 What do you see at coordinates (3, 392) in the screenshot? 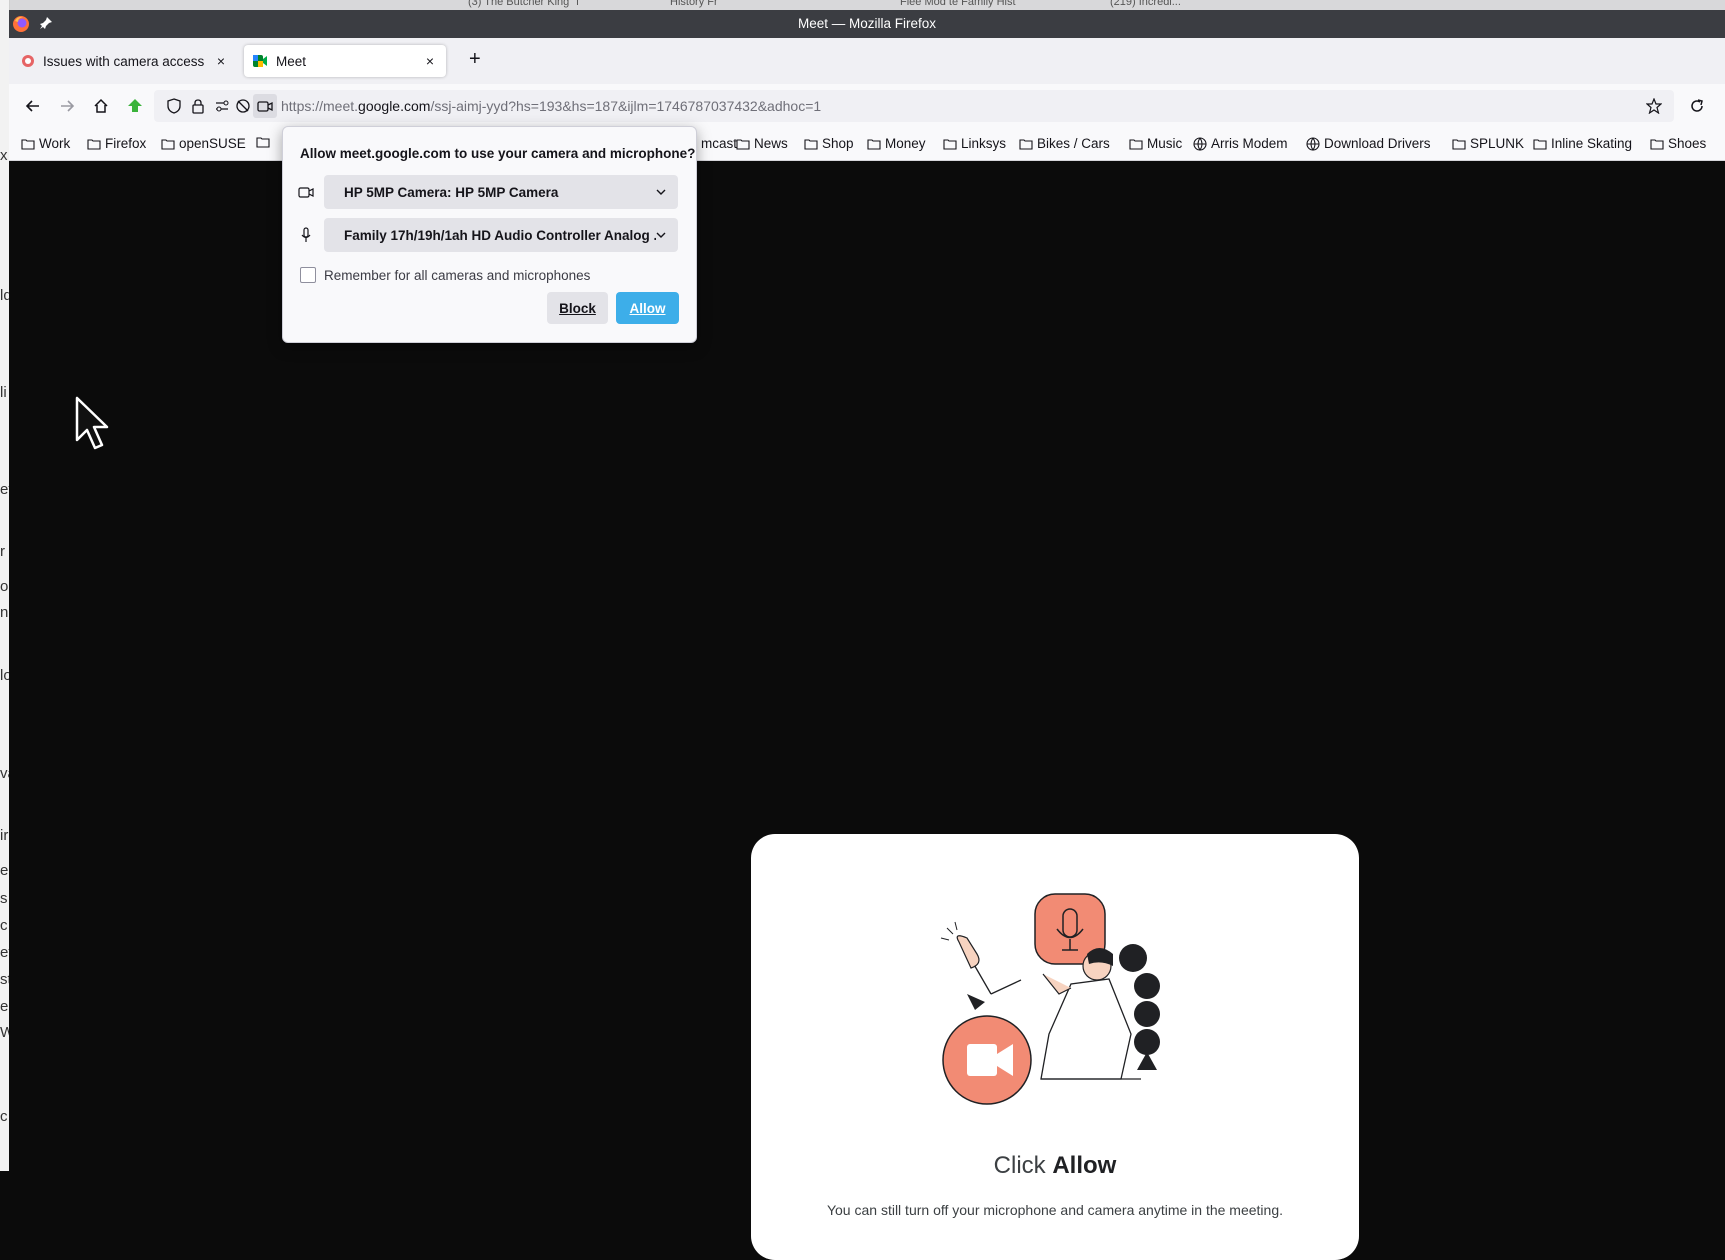
I see `behind-text: li` at bounding box center [3, 392].